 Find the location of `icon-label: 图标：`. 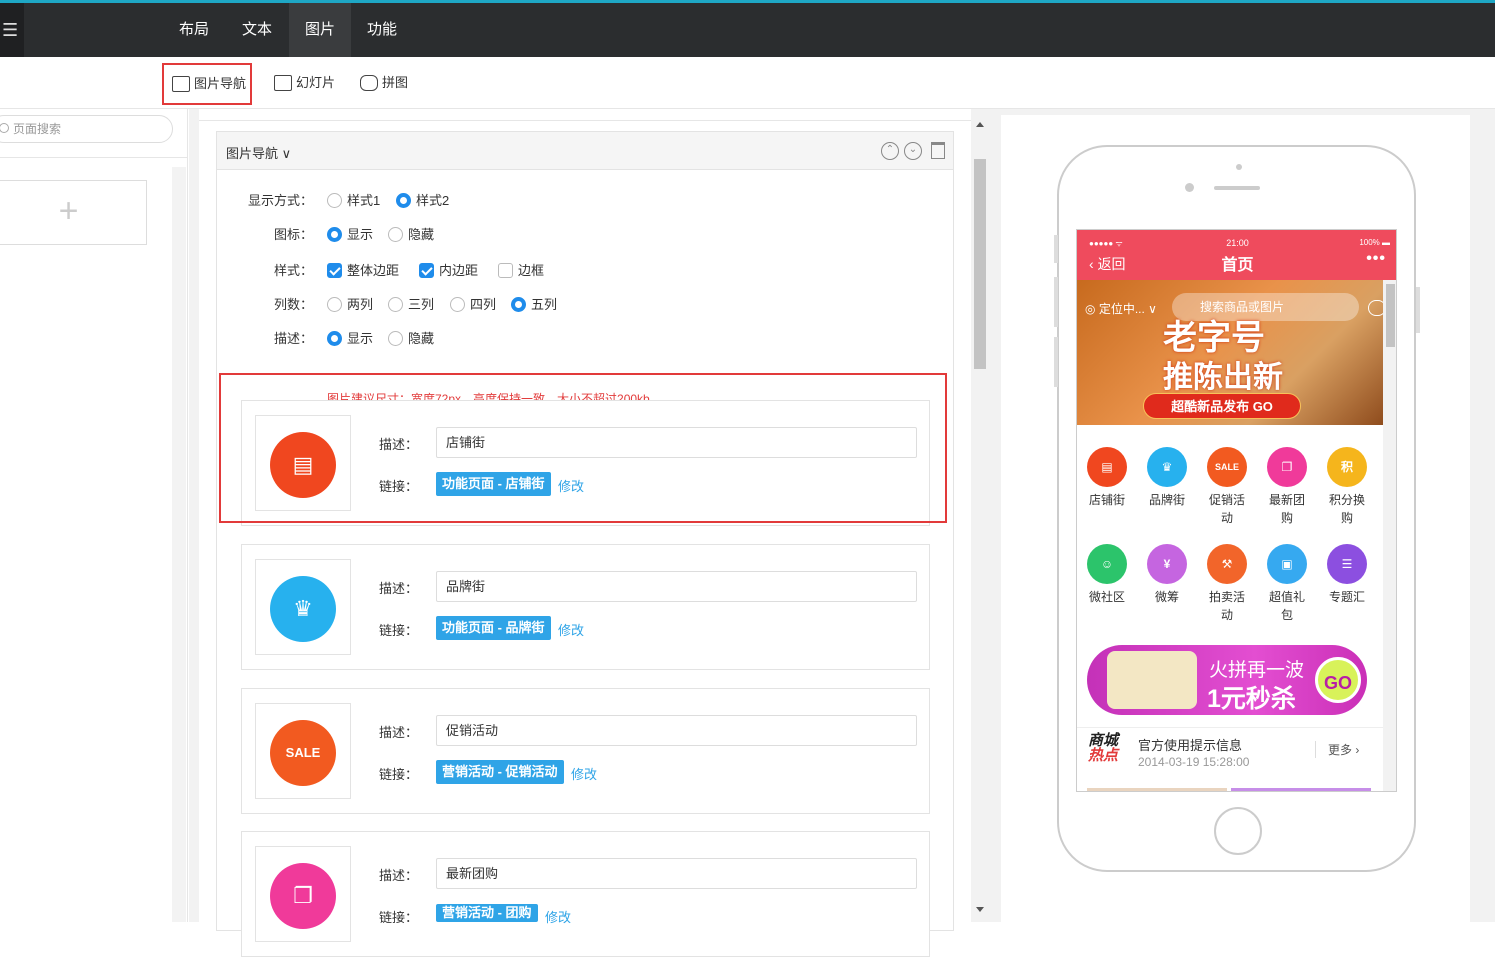

icon-label: 图标： is located at coordinates (293, 234).